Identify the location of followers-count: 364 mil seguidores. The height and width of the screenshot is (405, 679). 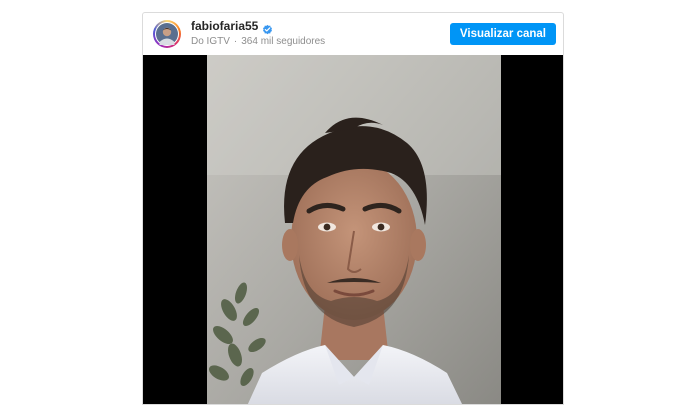
(283, 42).